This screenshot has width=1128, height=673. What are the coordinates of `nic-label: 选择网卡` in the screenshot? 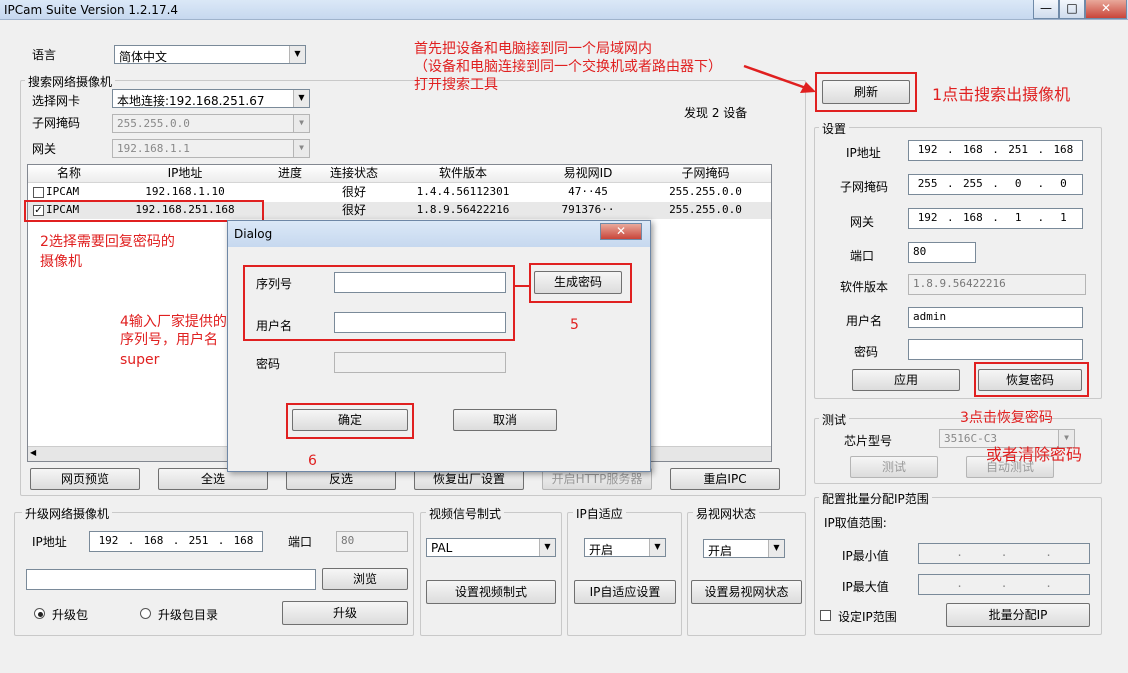 It's located at (56, 101).